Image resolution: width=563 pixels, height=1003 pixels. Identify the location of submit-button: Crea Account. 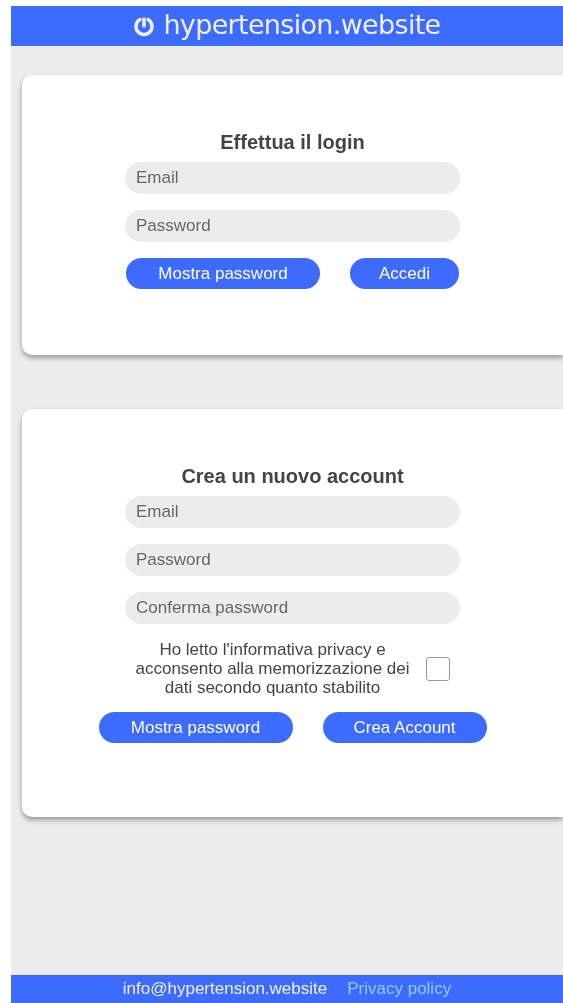
(404, 727).